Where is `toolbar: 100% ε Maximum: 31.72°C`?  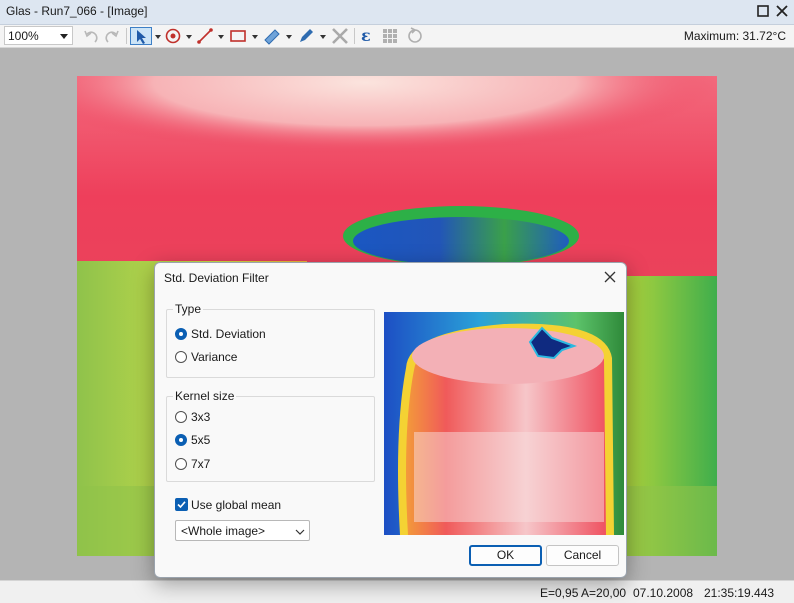 toolbar: 100% ε Maximum: 31.72°C is located at coordinates (397, 36).